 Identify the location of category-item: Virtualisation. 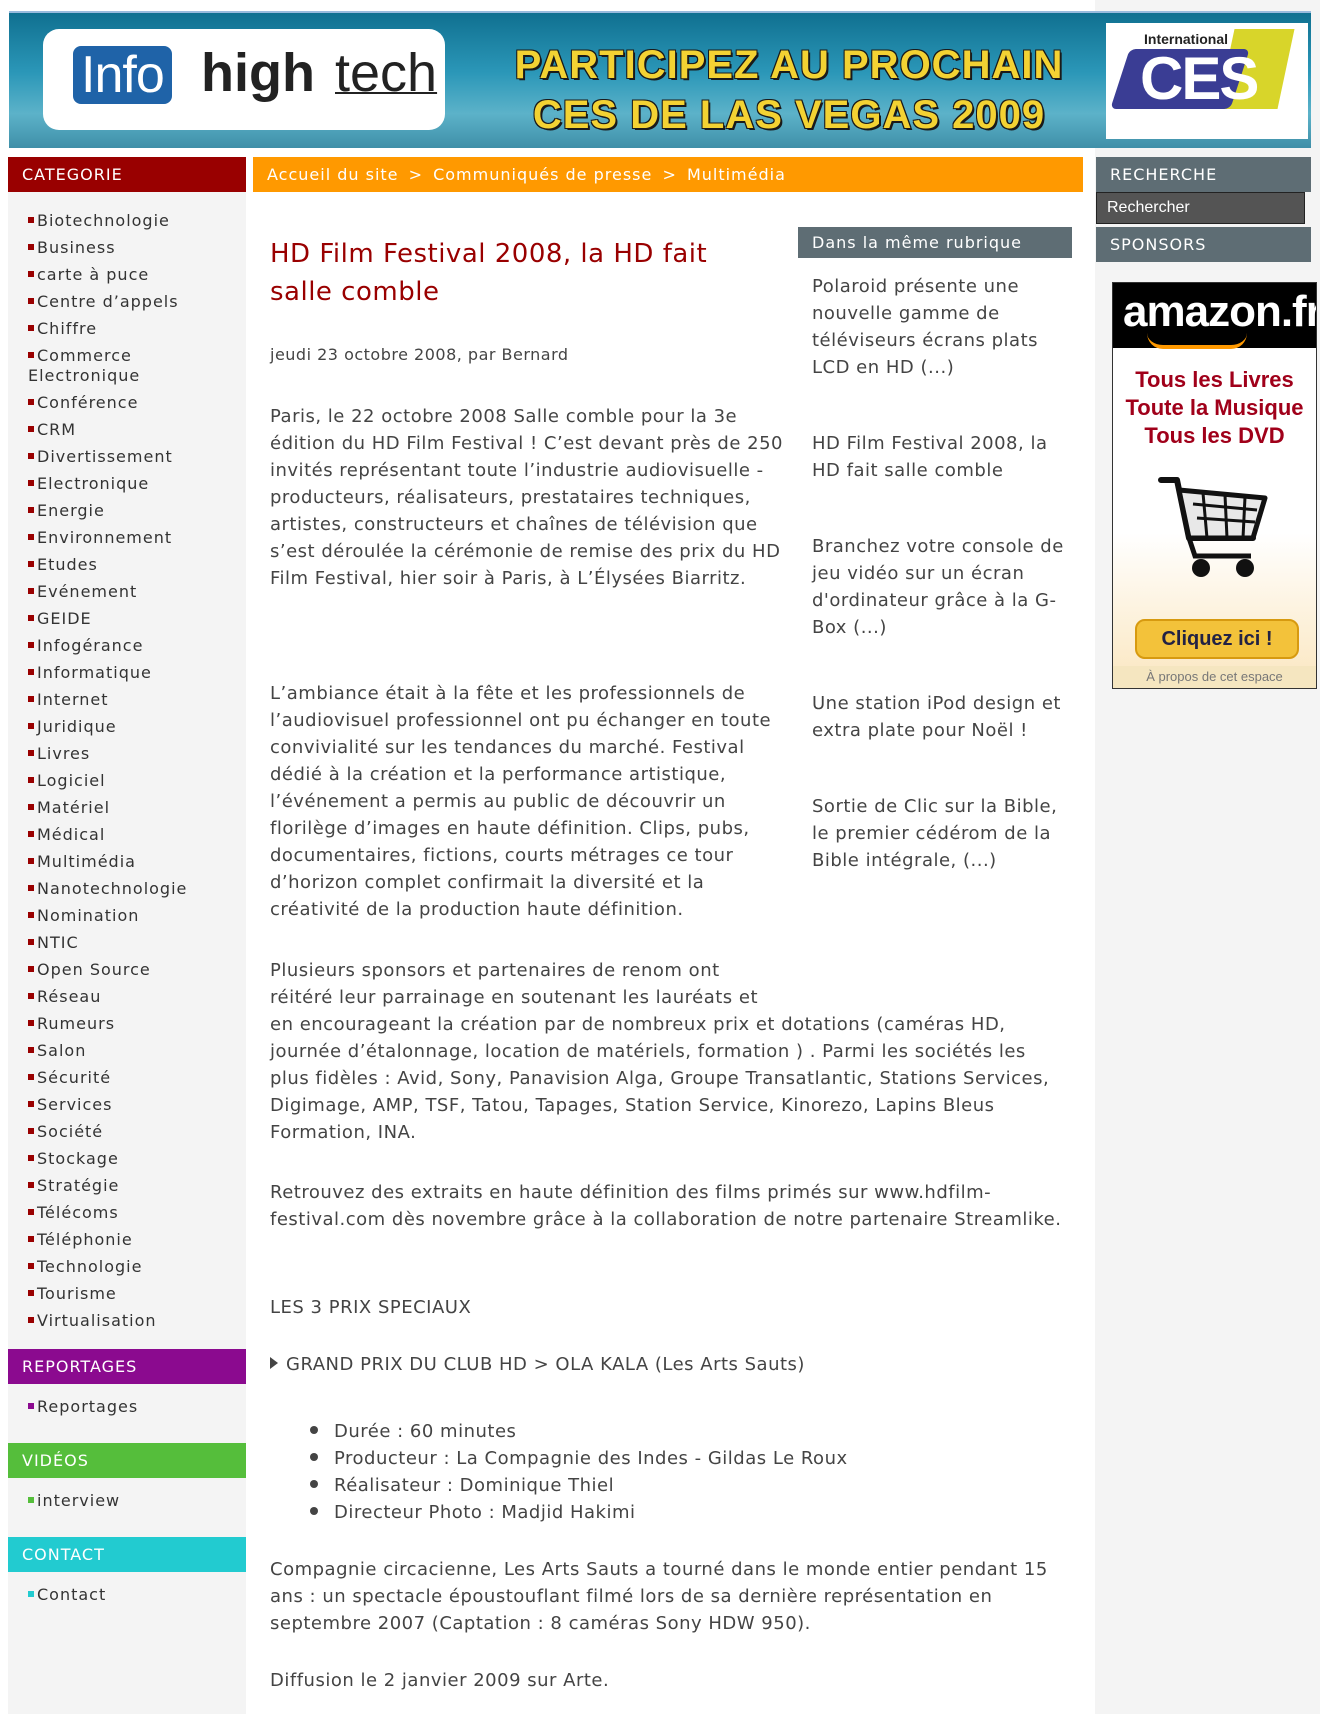
(133, 1321).